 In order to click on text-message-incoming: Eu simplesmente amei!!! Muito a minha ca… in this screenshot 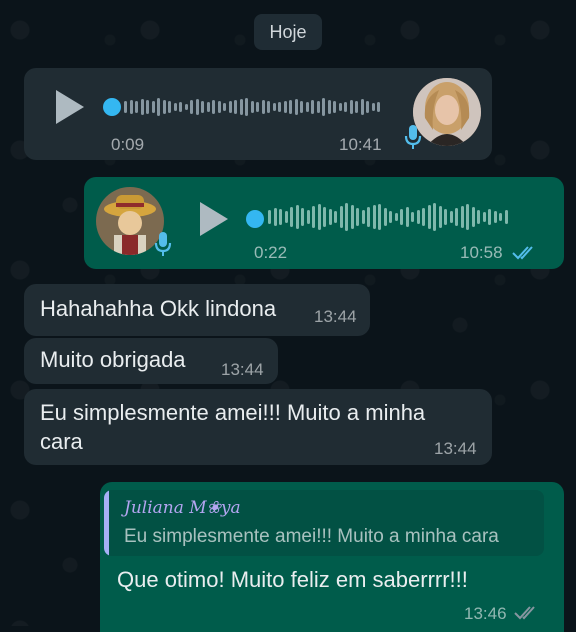, I will do `click(258, 427)`.